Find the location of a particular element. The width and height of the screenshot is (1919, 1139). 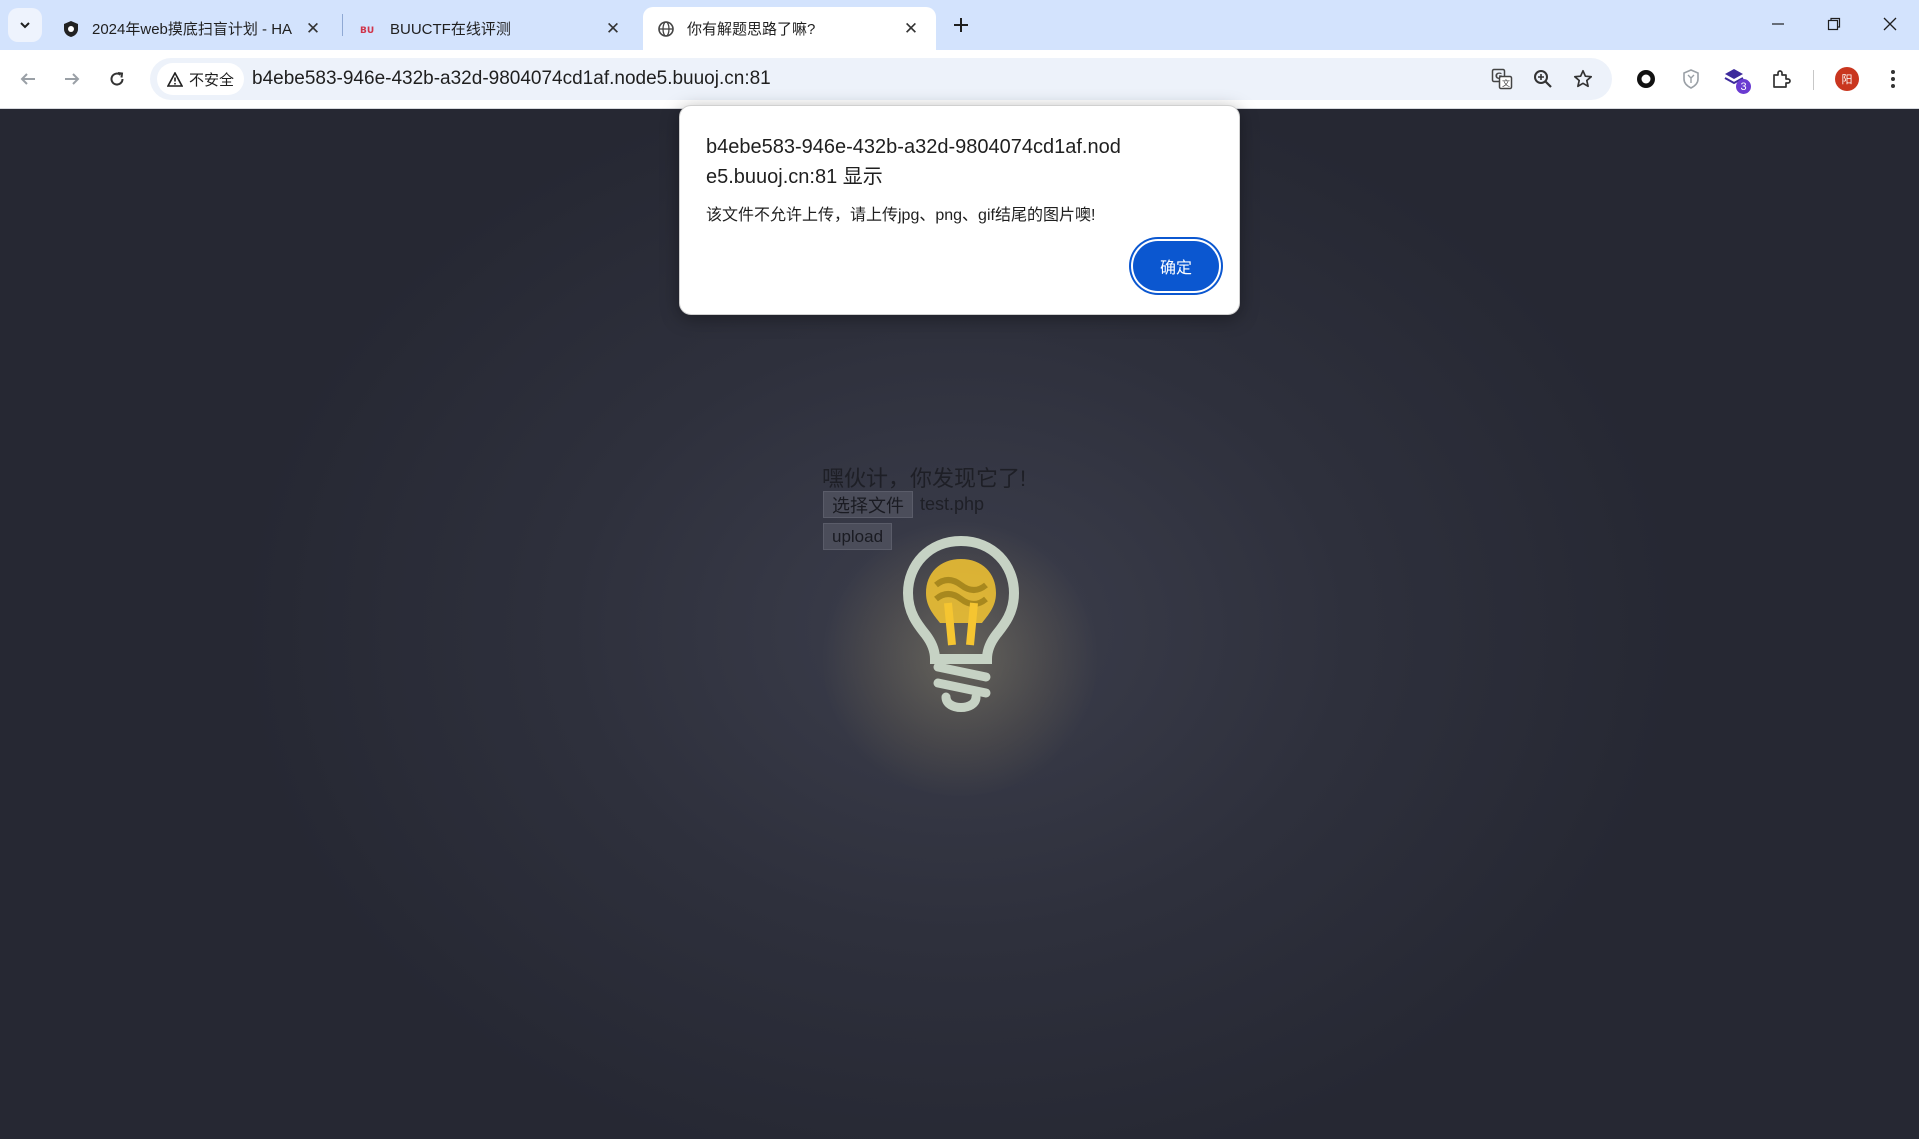

tab-search-button is located at coordinates (25, 25).